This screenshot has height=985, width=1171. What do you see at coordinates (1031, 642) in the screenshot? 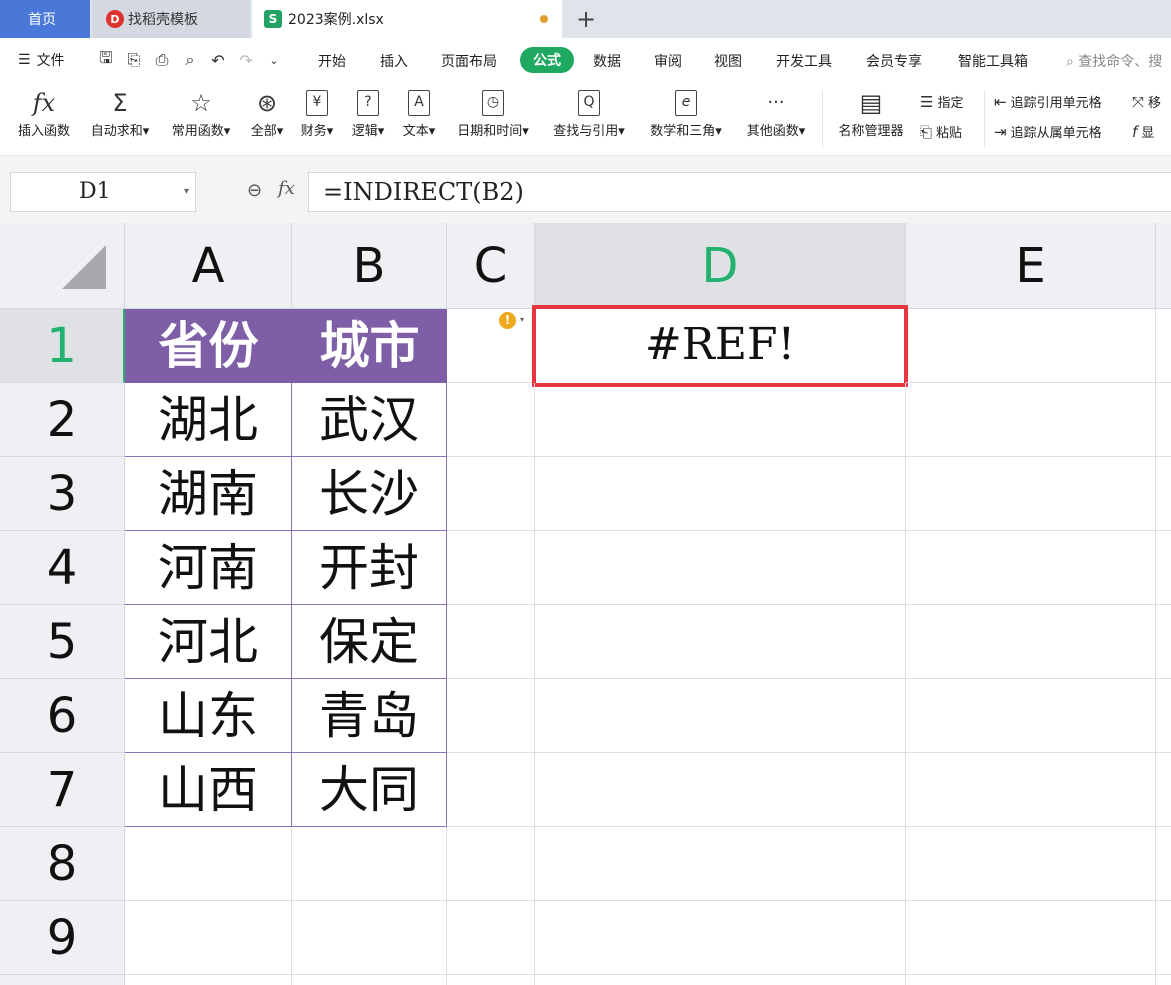
I see `cell-e5` at bounding box center [1031, 642].